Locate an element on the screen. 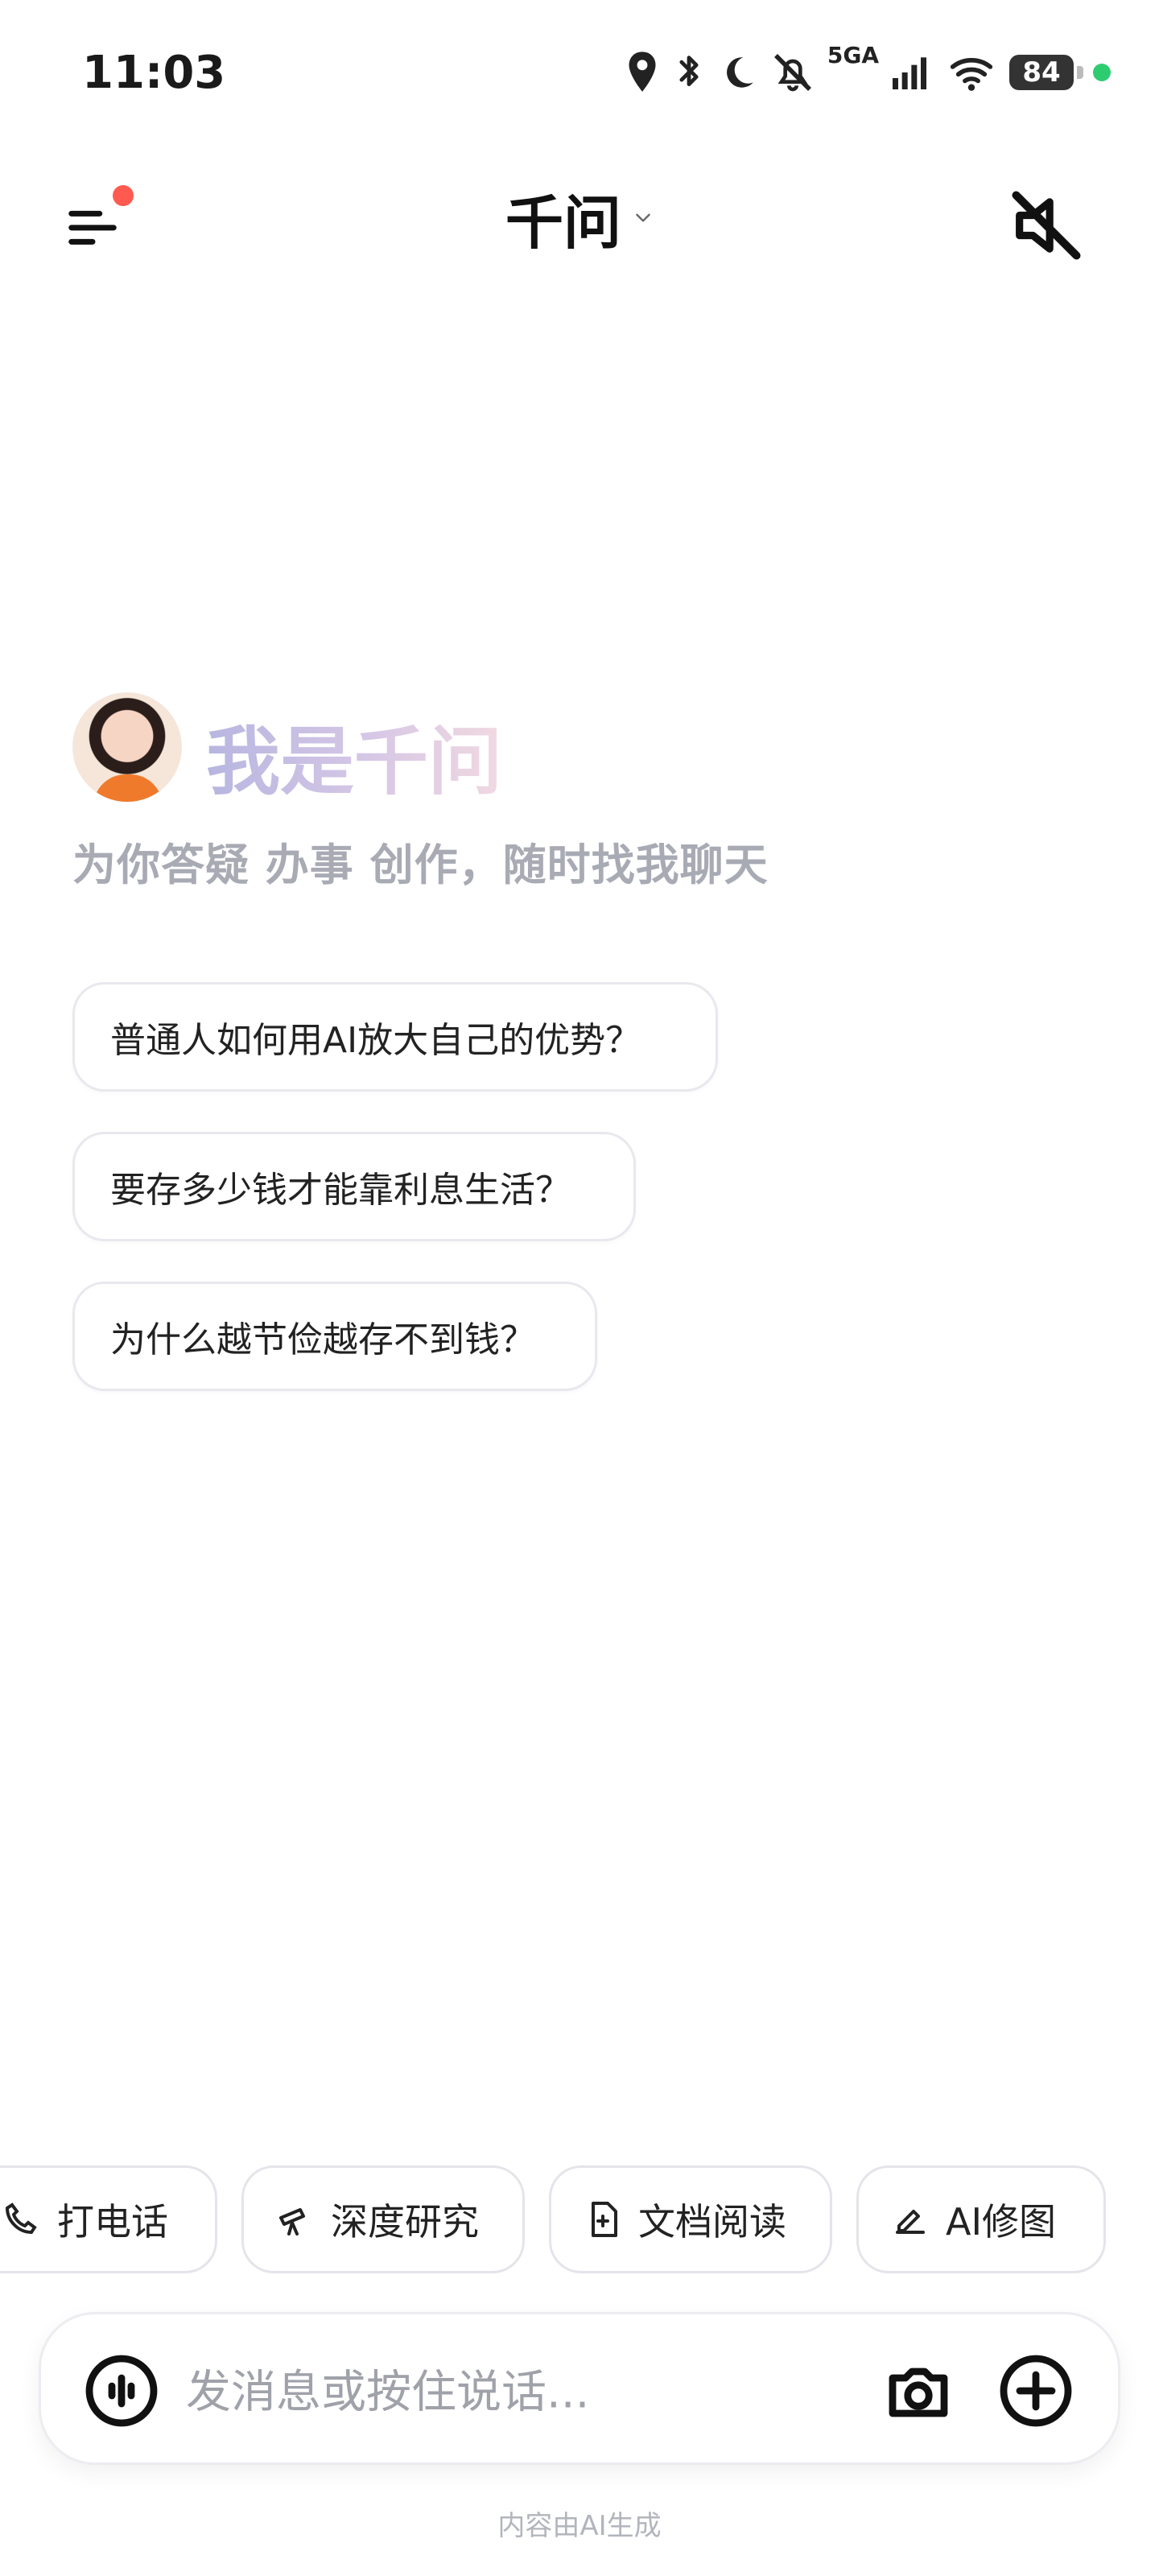 This screenshot has width=1159, height=2576. suggestion-chip: 要存多少钱才能靠利息生活？ is located at coordinates (354, 1186).